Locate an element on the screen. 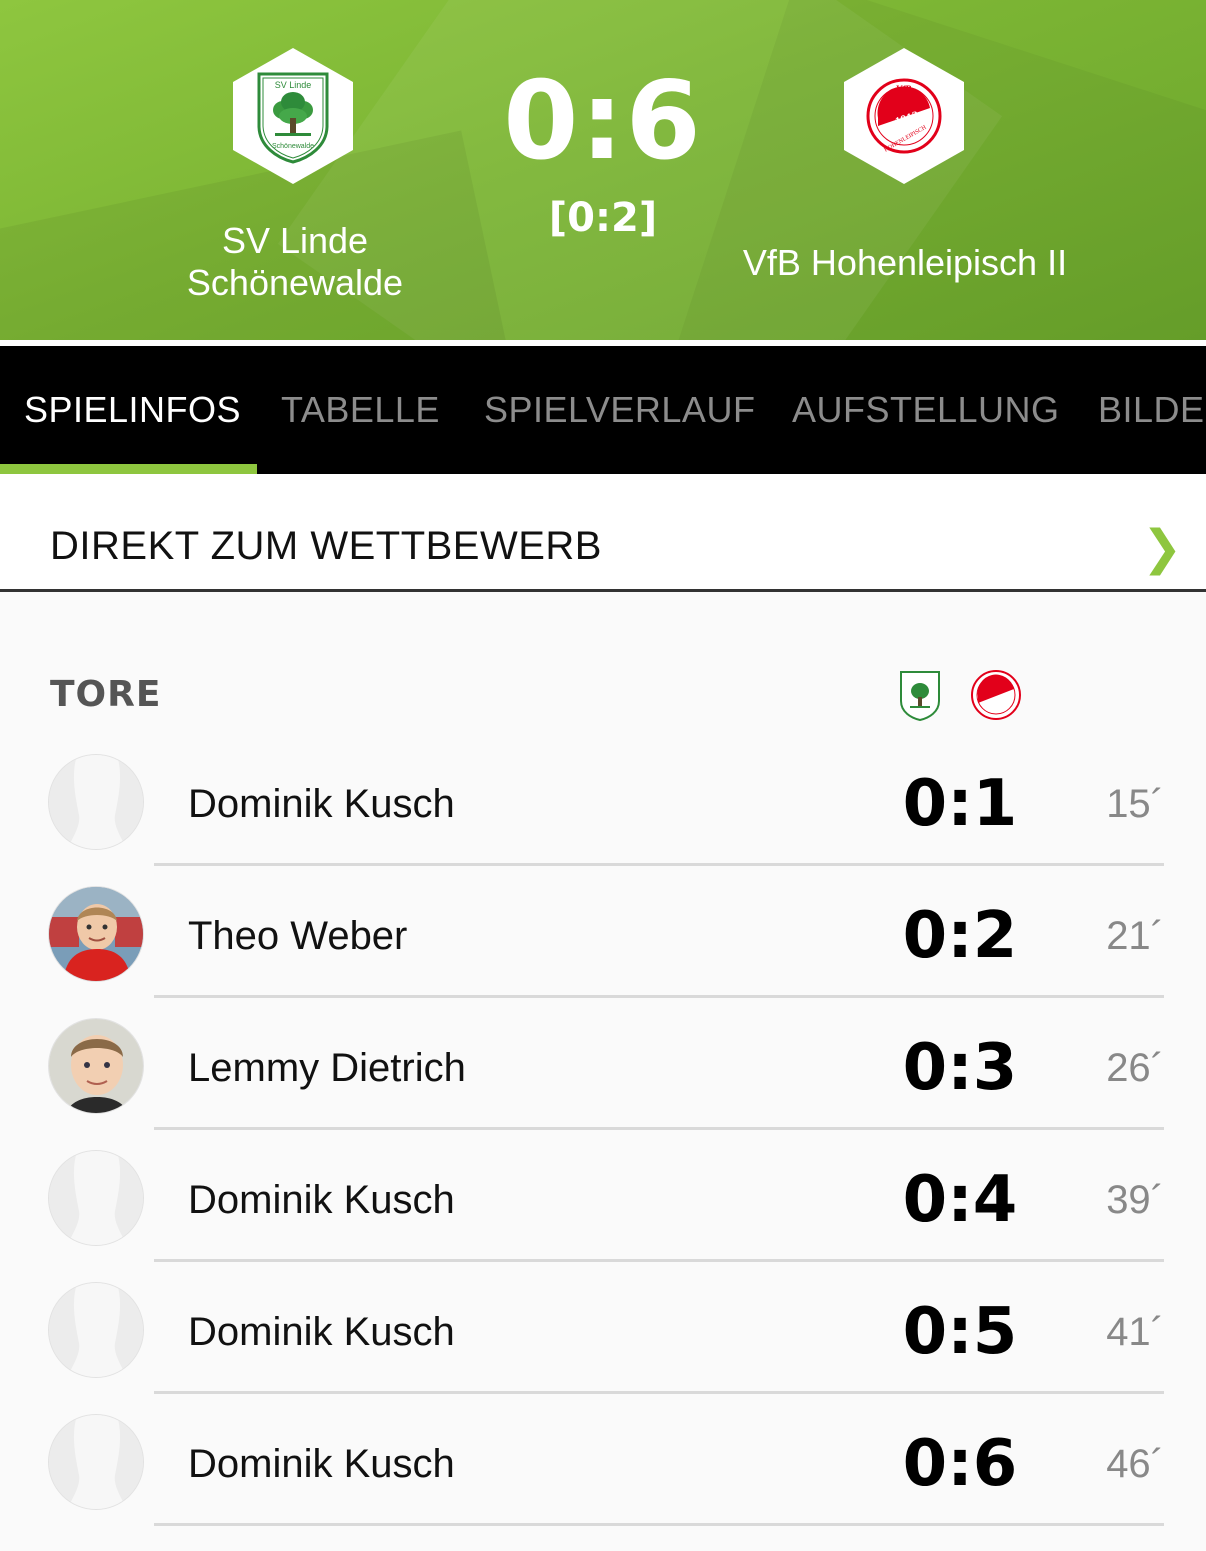 This screenshot has height=1551, width=1206. goal-score: 0:3 is located at coordinates (960, 1068).